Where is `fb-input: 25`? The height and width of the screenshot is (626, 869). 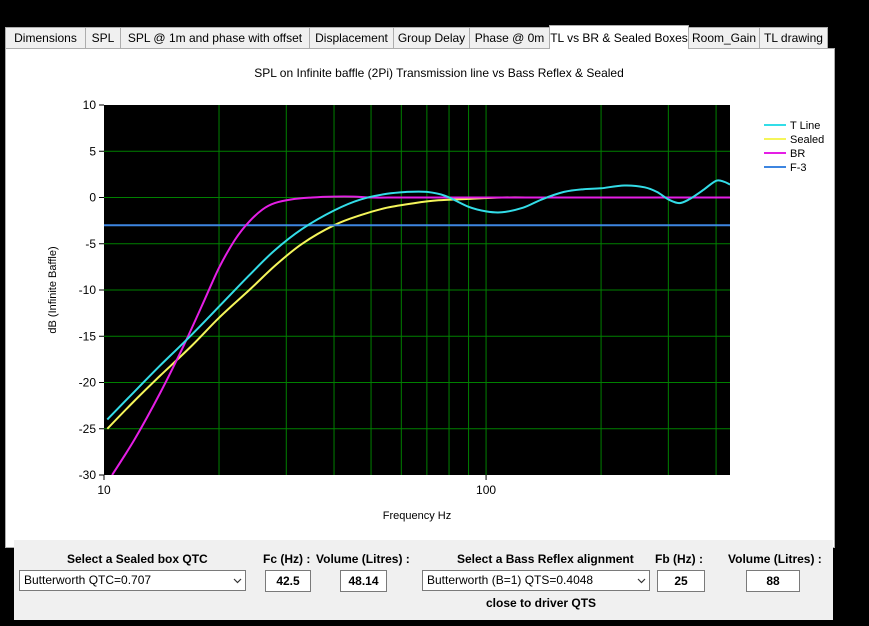 fb-input: 25 is located at coordinates (681, 581).